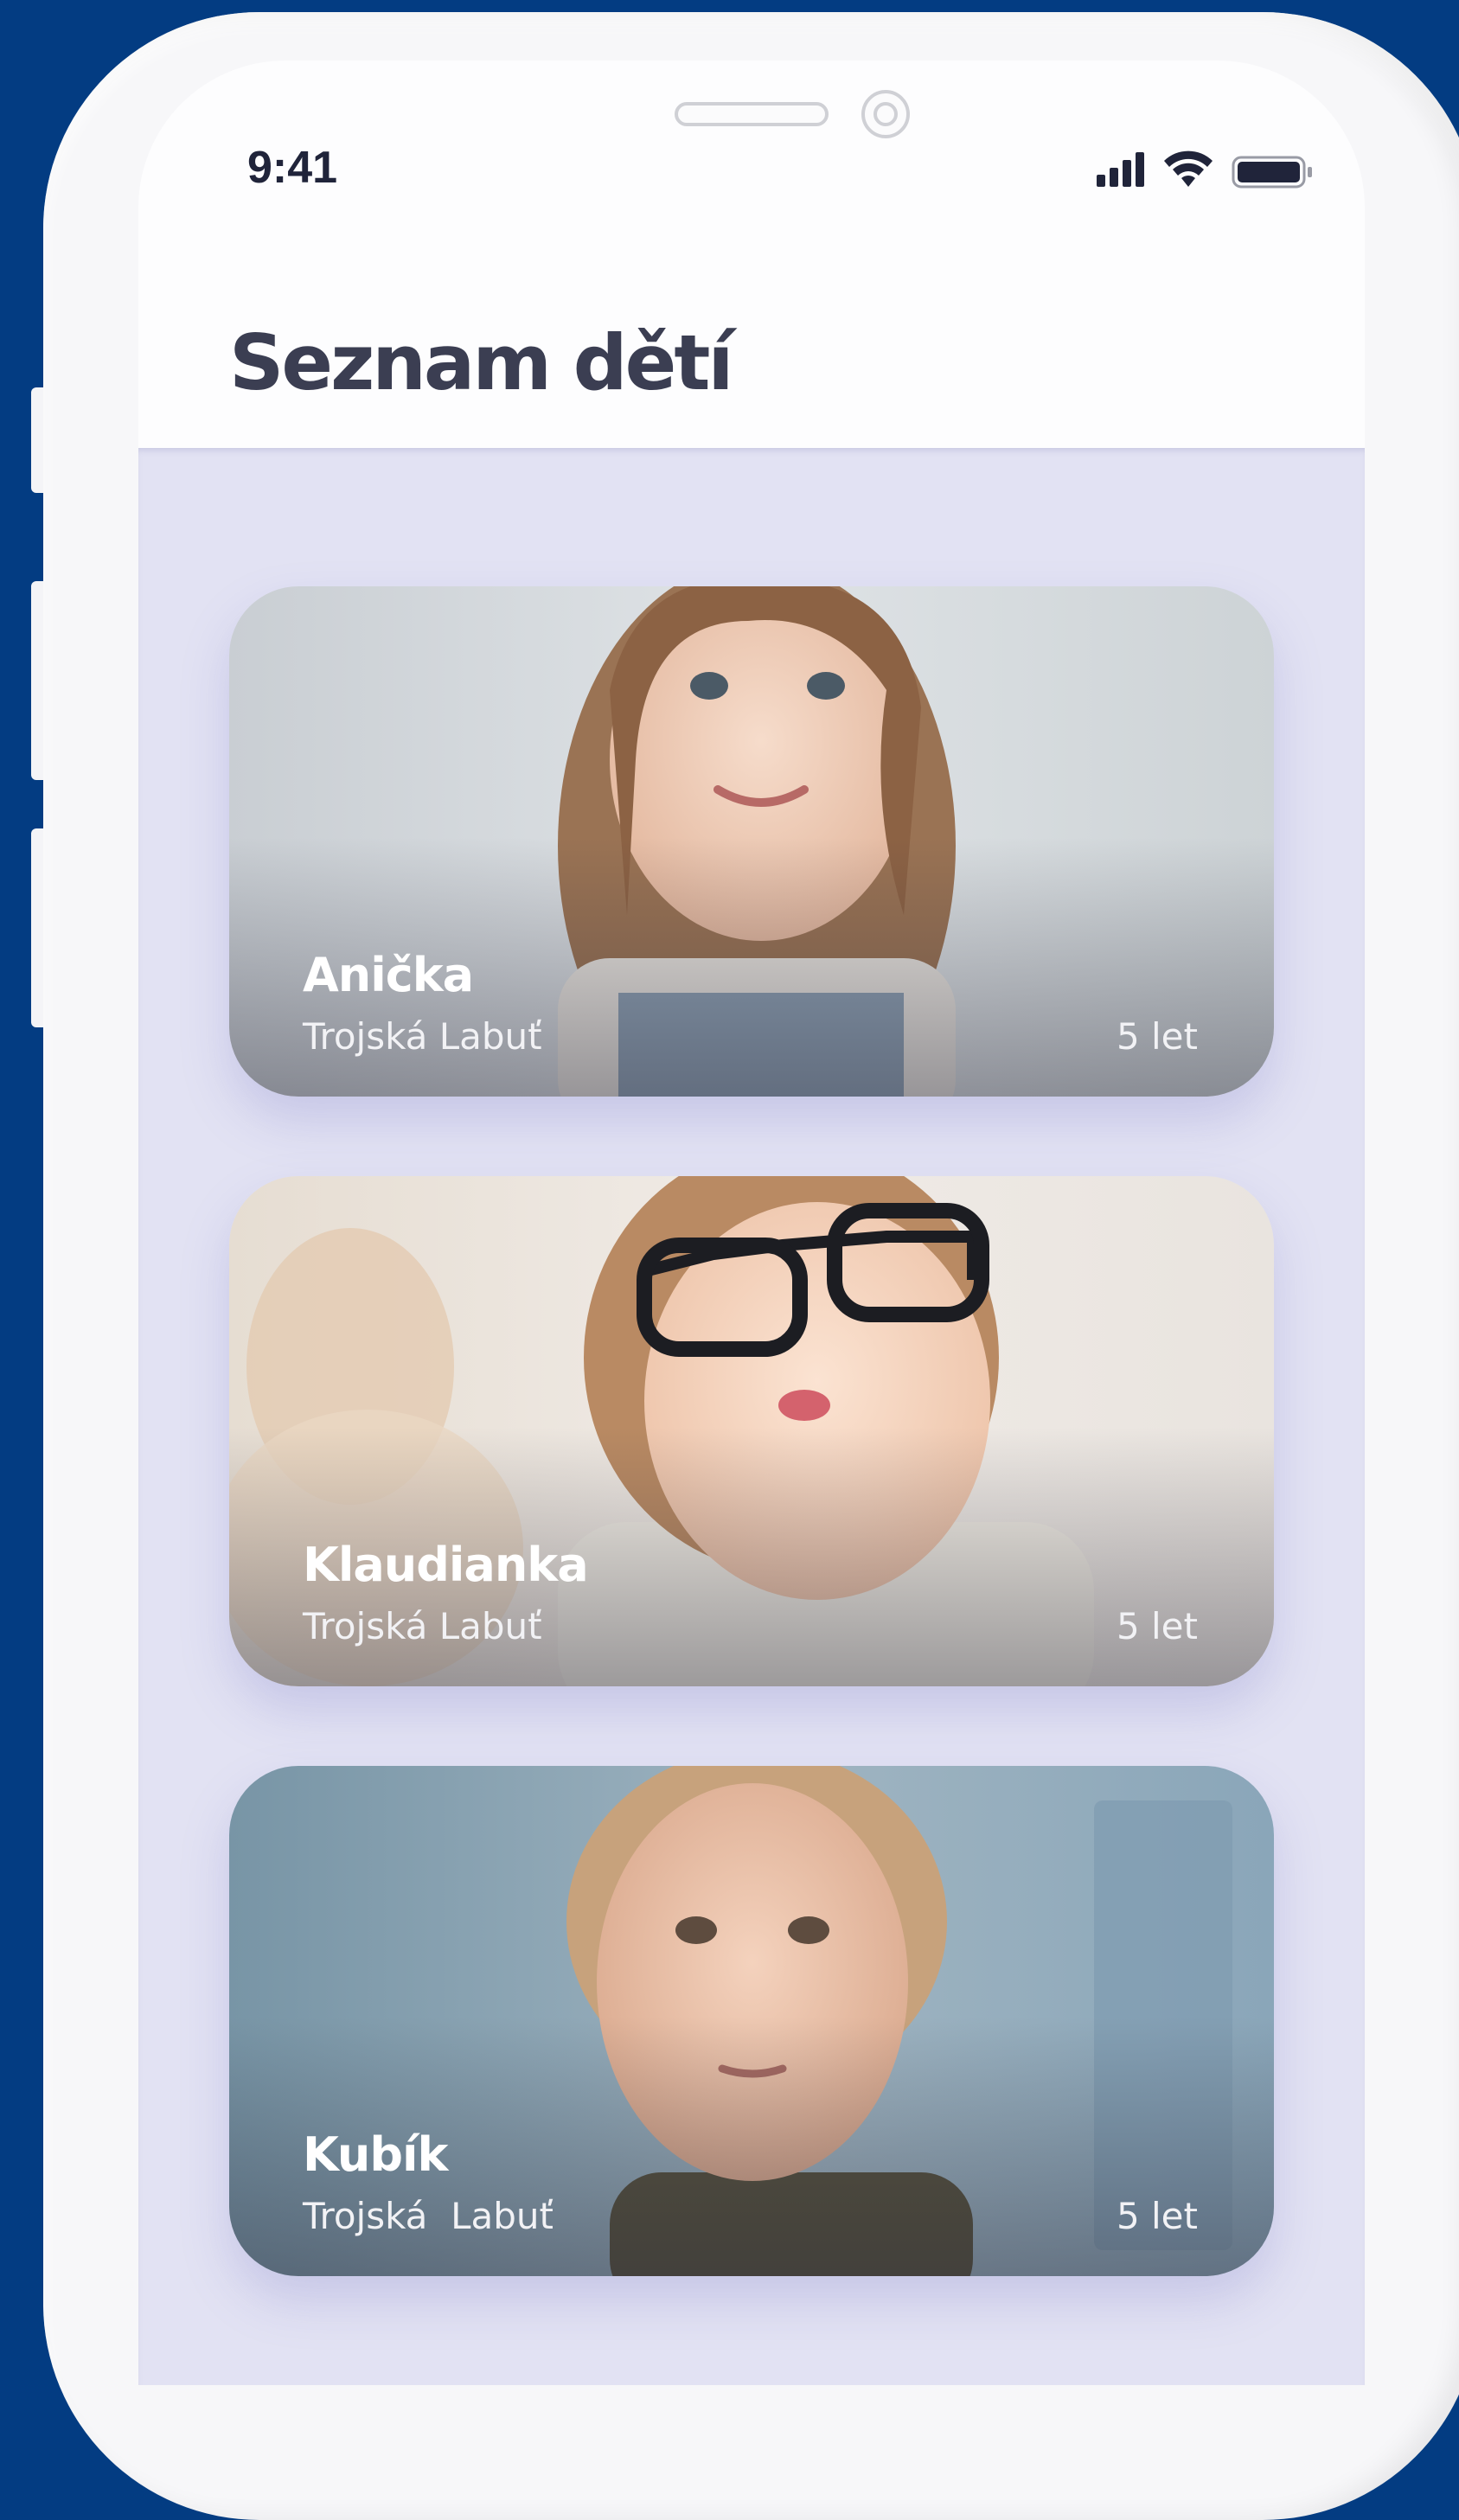 The height and width of the screenshot is (2520, 1459). What do you see at coordinates (37, 927) in the screenshot?
I see `volume-down-button` at bounding box center [37, 927].